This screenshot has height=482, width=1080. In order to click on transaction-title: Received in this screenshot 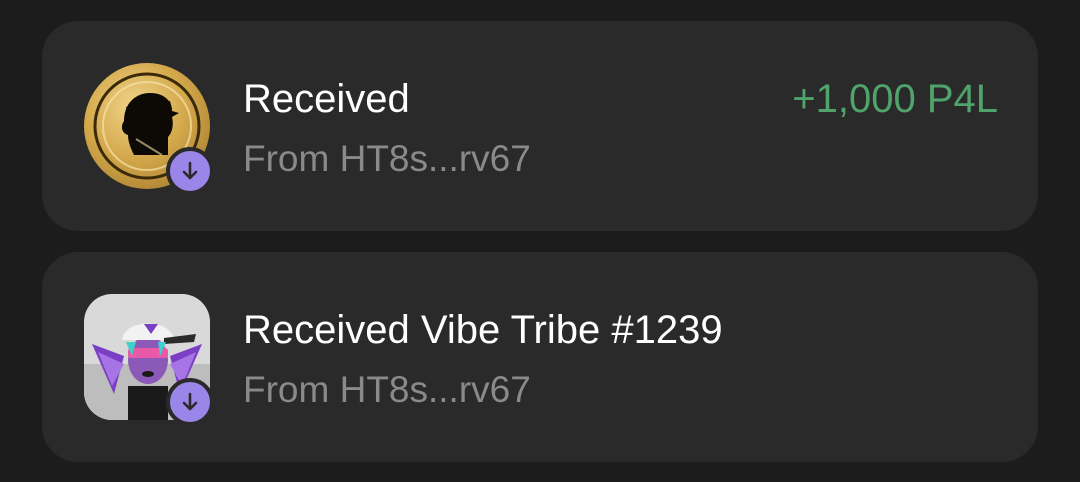, I will do `click(326, 99)`.